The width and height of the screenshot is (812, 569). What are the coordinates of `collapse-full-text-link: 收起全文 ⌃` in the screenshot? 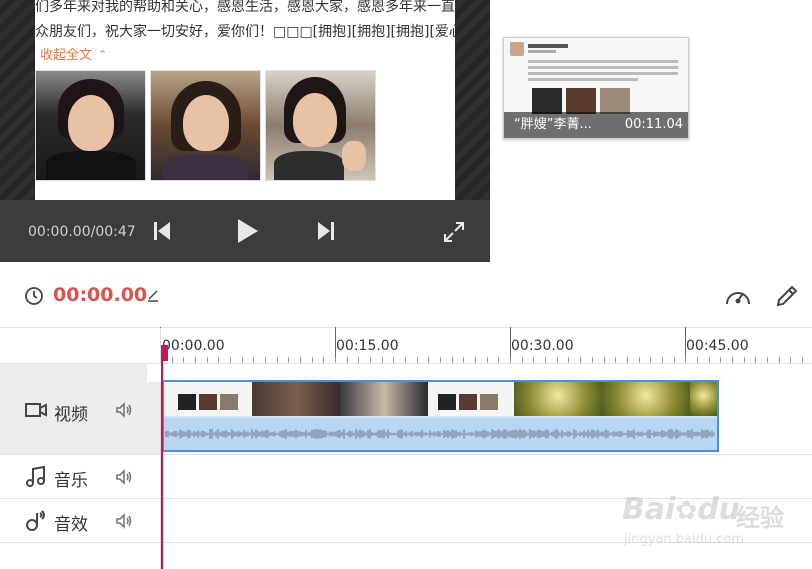 It's located at (73, 53).